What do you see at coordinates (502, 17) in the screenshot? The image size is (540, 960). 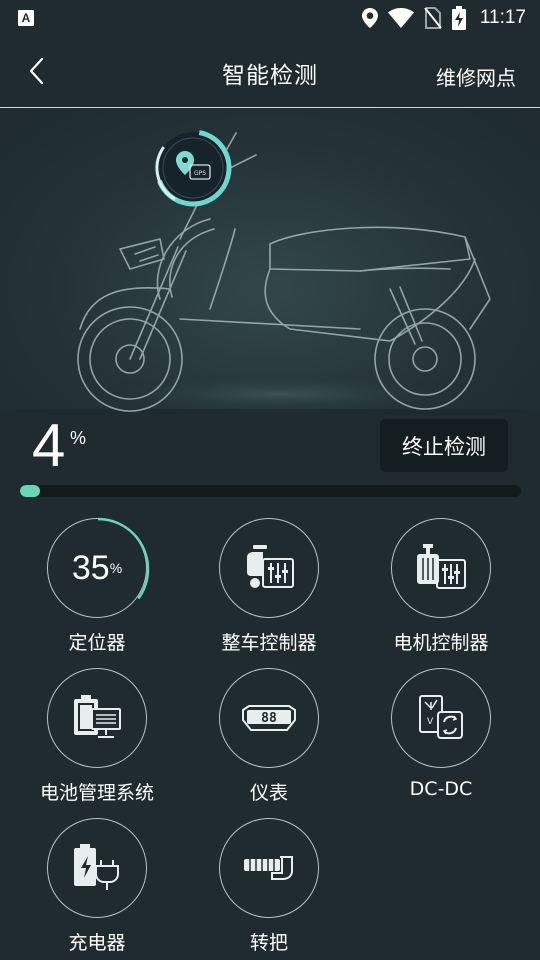 I see `clock: 11:17` at bounding box center [502, 17].